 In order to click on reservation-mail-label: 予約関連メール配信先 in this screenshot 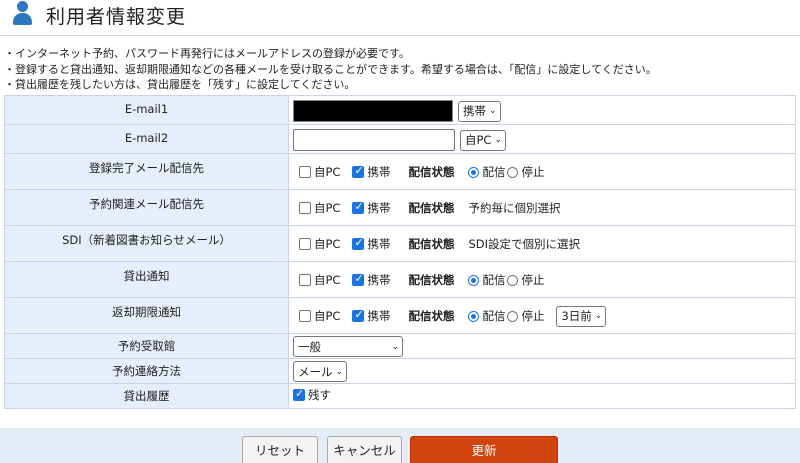, I will do `click(146, 207)`.